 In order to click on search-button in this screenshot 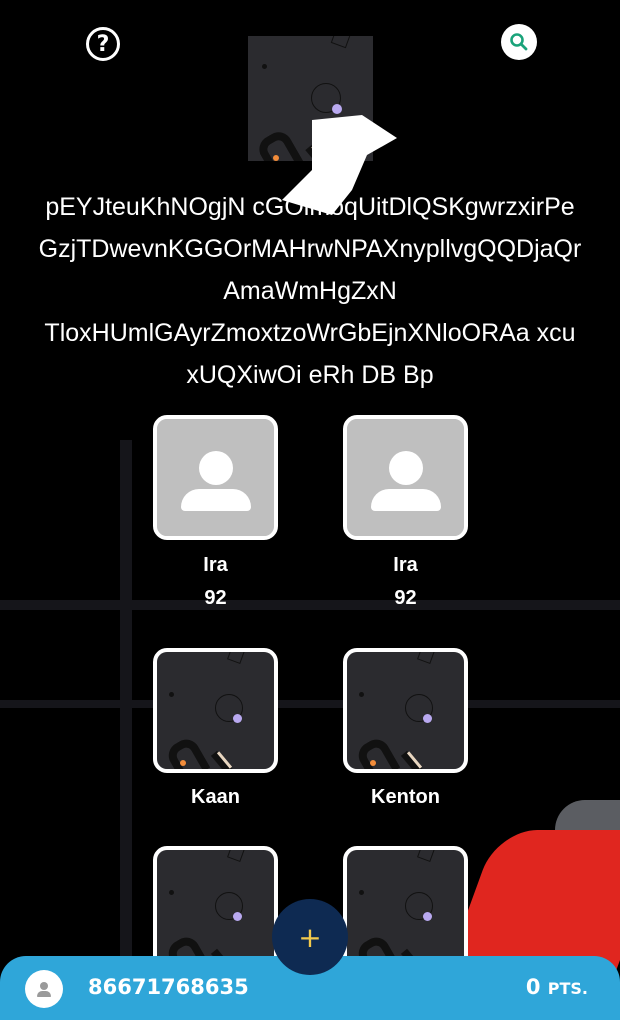, I will do `click(519, 42)`.